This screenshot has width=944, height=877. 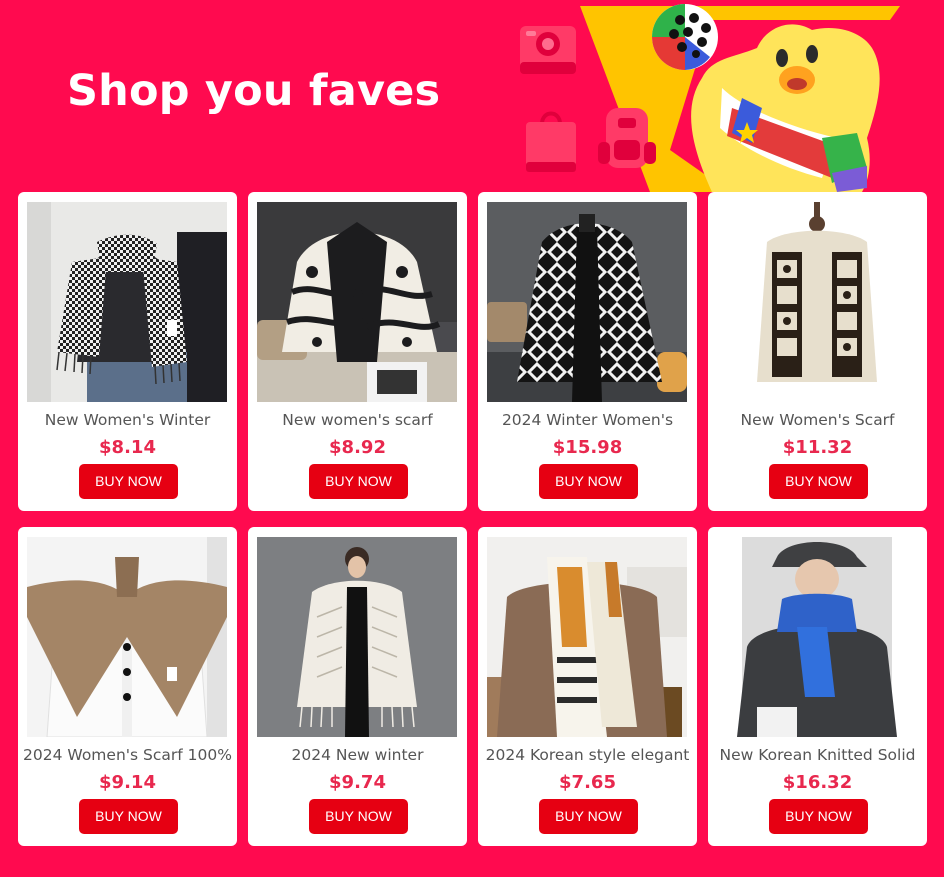 I want to click on product-price: $11.32, so click(x=817, y=447).